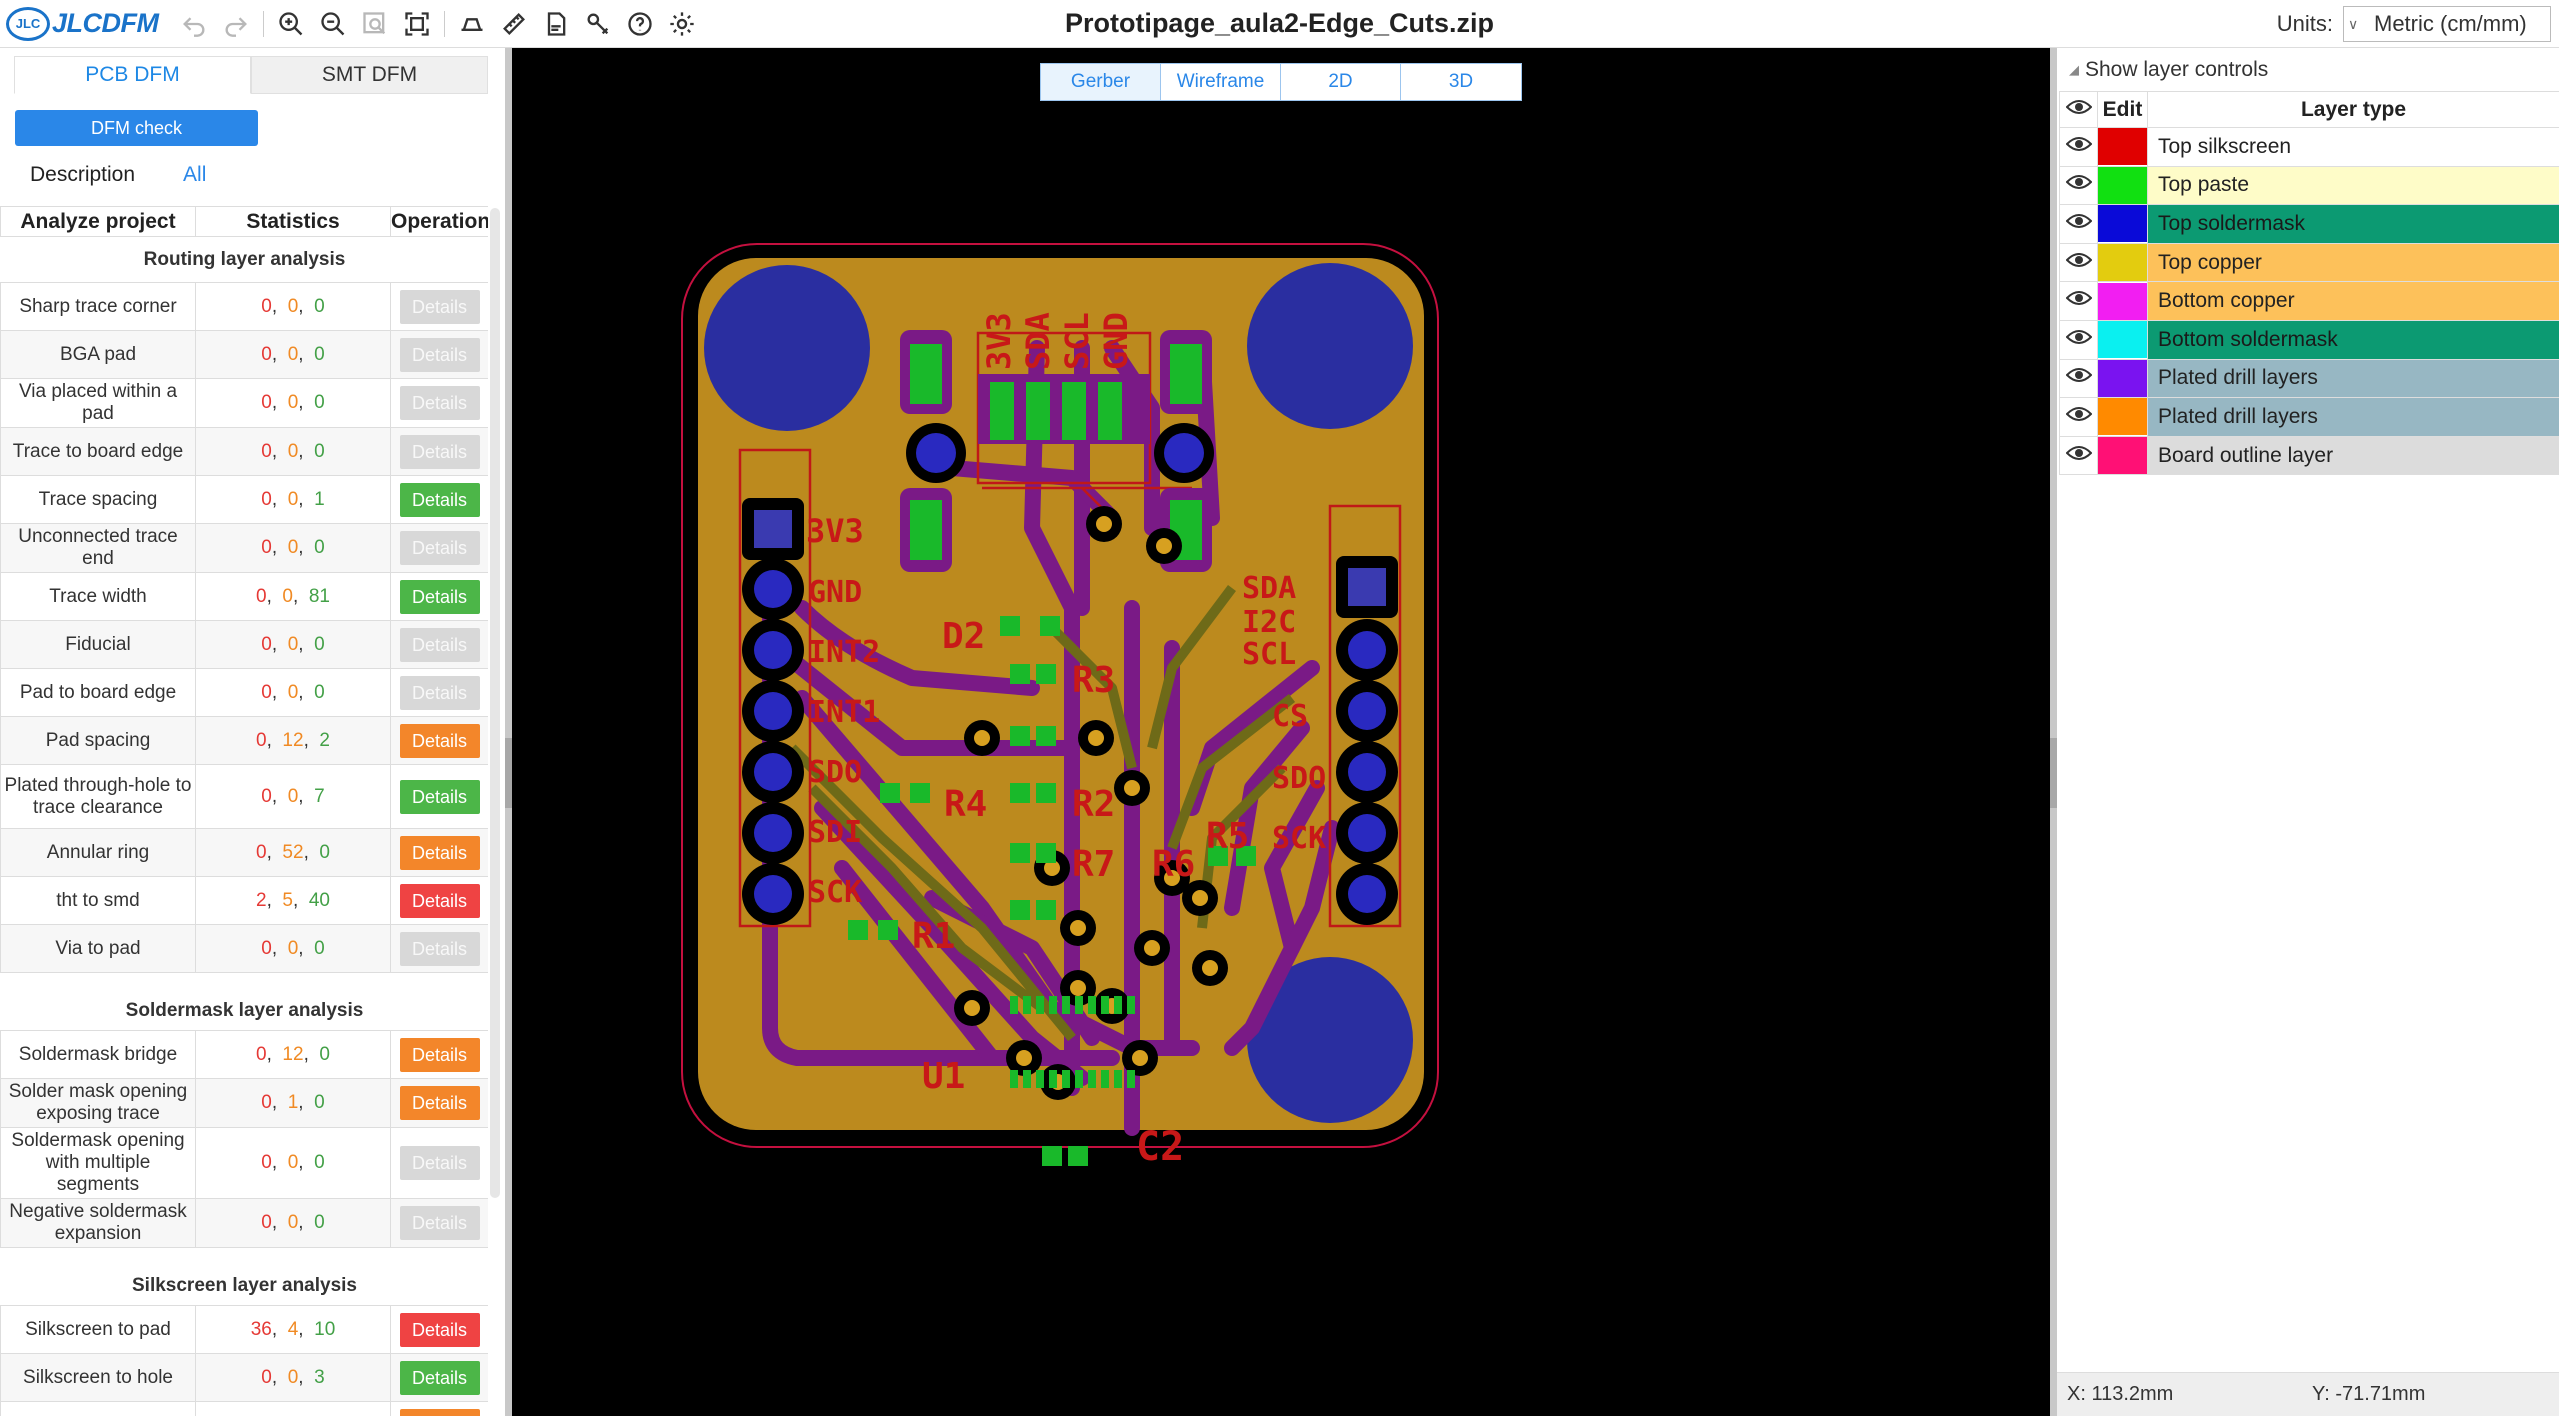 This screenshot has height=1416, width=2559. What do you see at coordinates (324, 740) in the screenshot?
I see `stat-passed: 2` at bounding box center [324, 740].